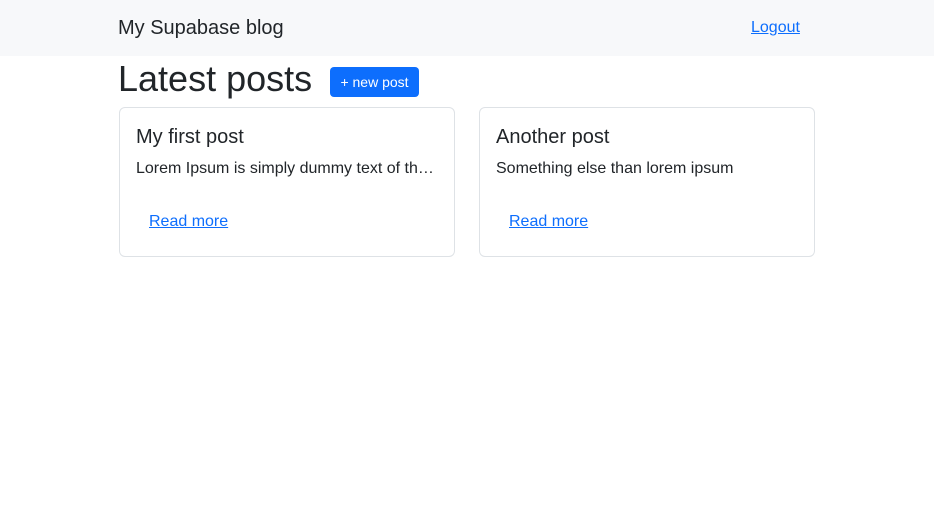 The image size is (934, 510). What do you see at coordinates (215, 78) in the screenshot?
I see `page-title: Latest posts` at bounding box center [215, 78].